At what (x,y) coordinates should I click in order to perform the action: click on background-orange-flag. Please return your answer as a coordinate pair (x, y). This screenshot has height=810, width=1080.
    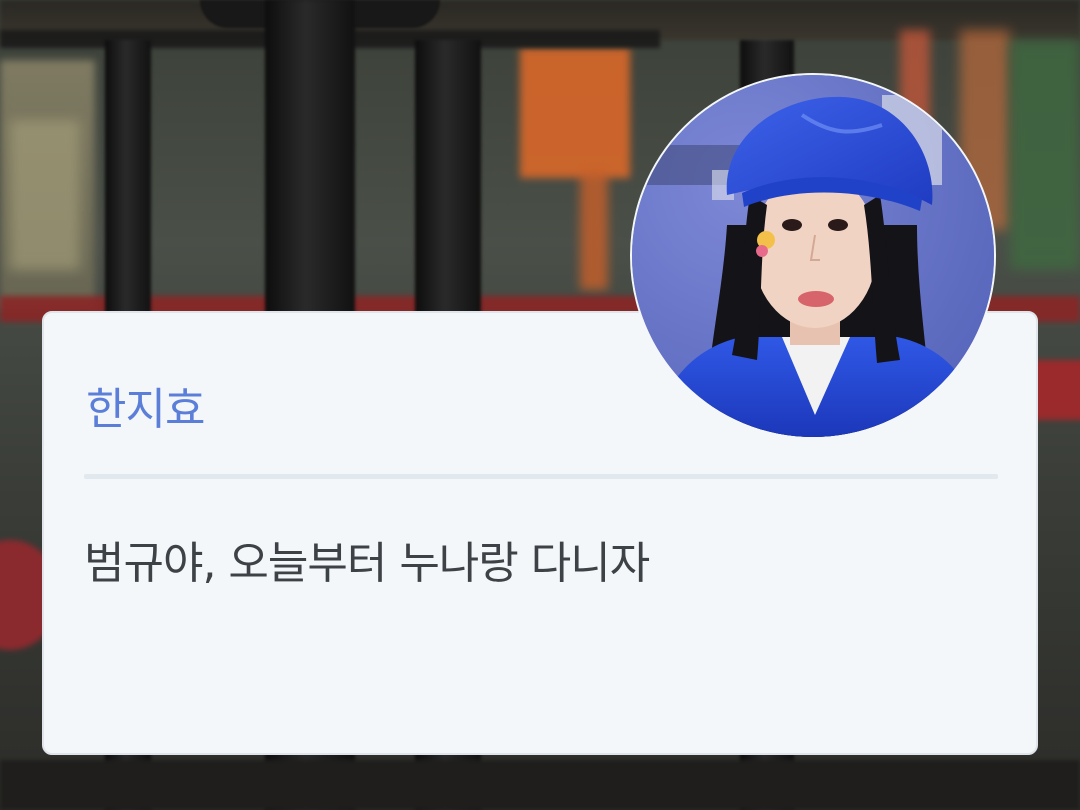
    Looking at the image, I should click on (575, 113).